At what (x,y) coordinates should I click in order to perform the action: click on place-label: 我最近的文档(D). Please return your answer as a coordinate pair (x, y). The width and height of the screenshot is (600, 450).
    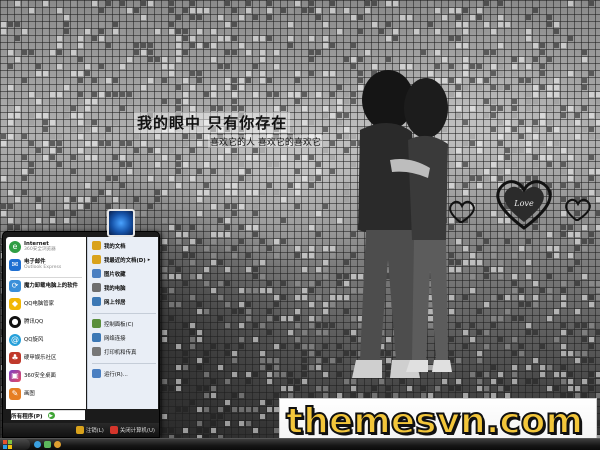
    Looking at the image, I should click on (125, 260).